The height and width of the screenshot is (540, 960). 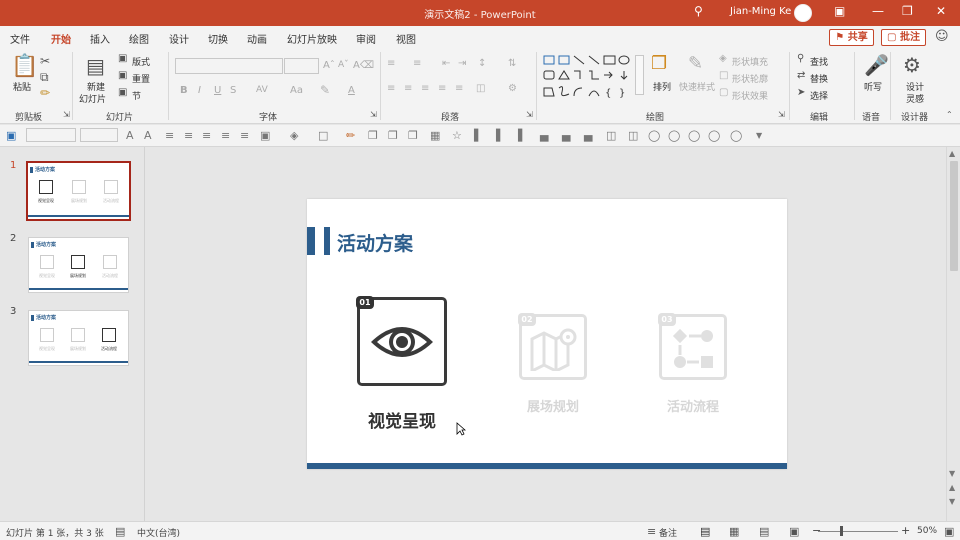 I want to click on replace-button: 替换, so click(x=819, y=78).